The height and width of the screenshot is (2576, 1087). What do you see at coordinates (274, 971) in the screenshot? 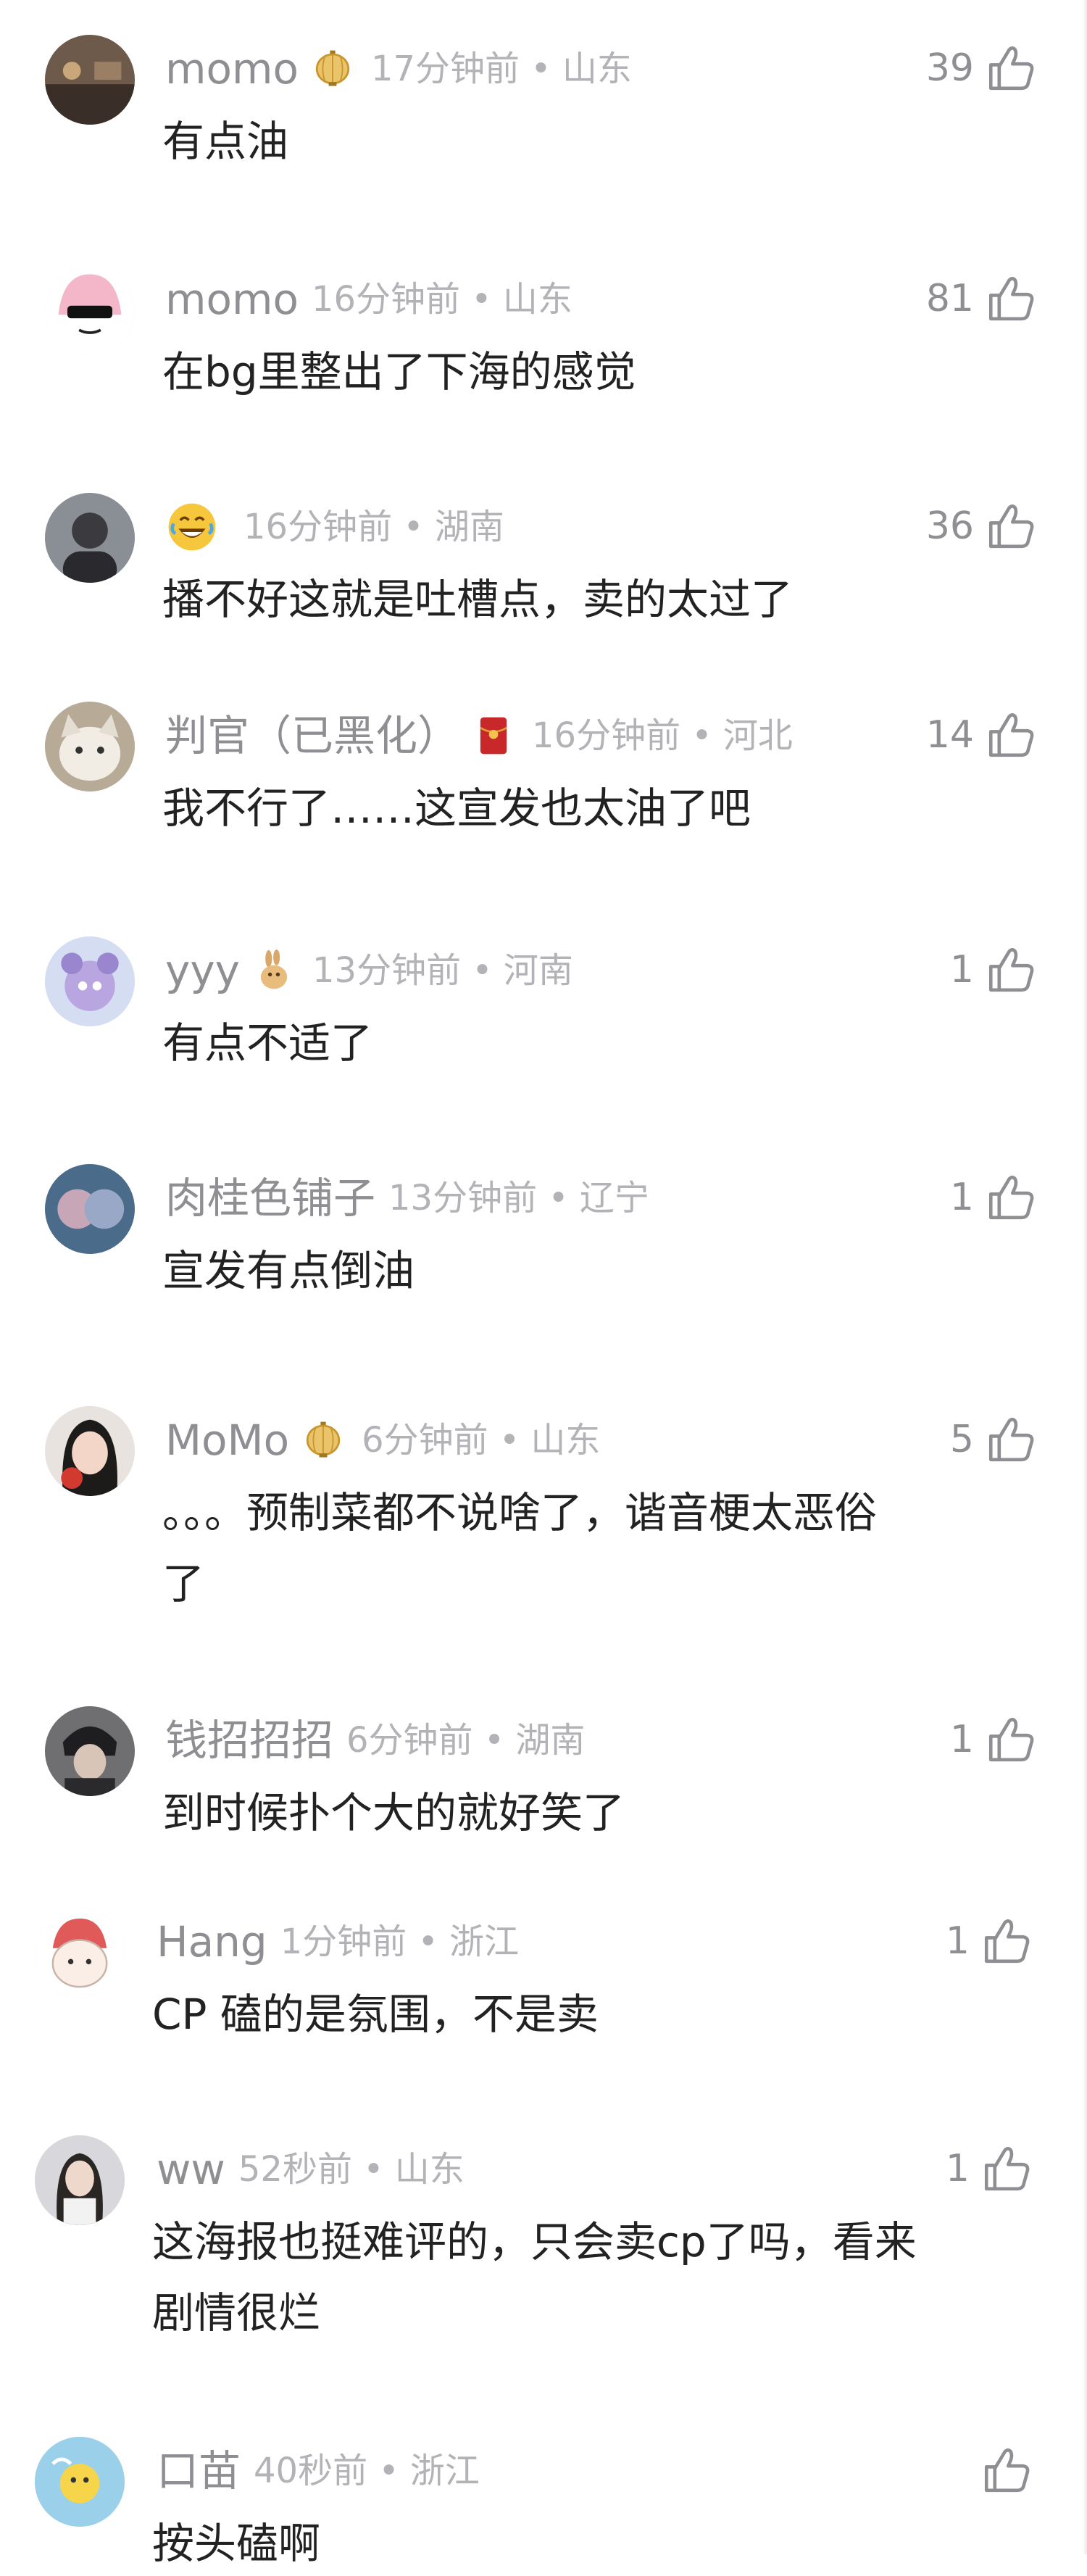
I see `rabbit-badge-icon` at bounding box center [274, 971].